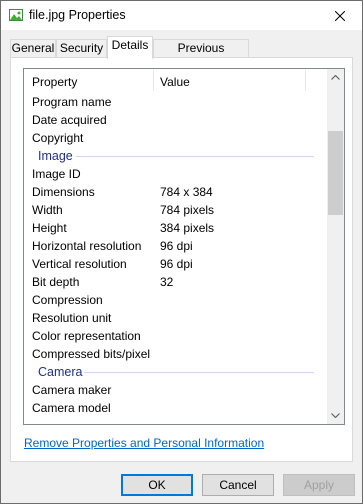  I want to click on list-item: Program name, so click(174, 102).